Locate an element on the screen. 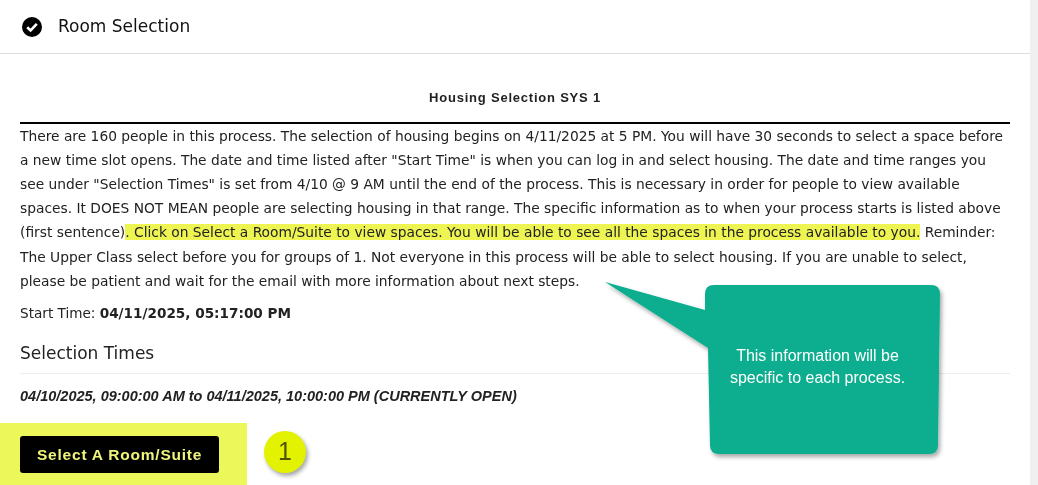 The width and height of the screenshot is (1038, 485). callout-text: This information will be specific to each process. is located at coordinates (817, 367).